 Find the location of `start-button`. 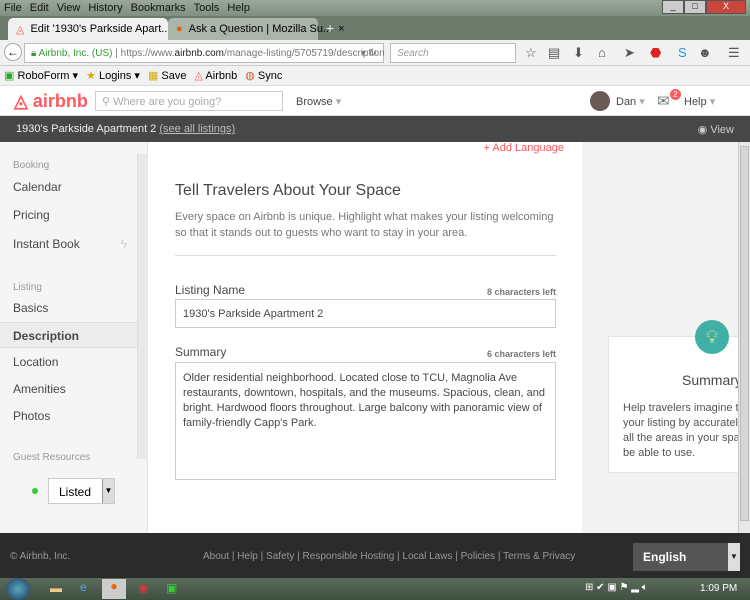

start-button is located at coordinates (18, 589).